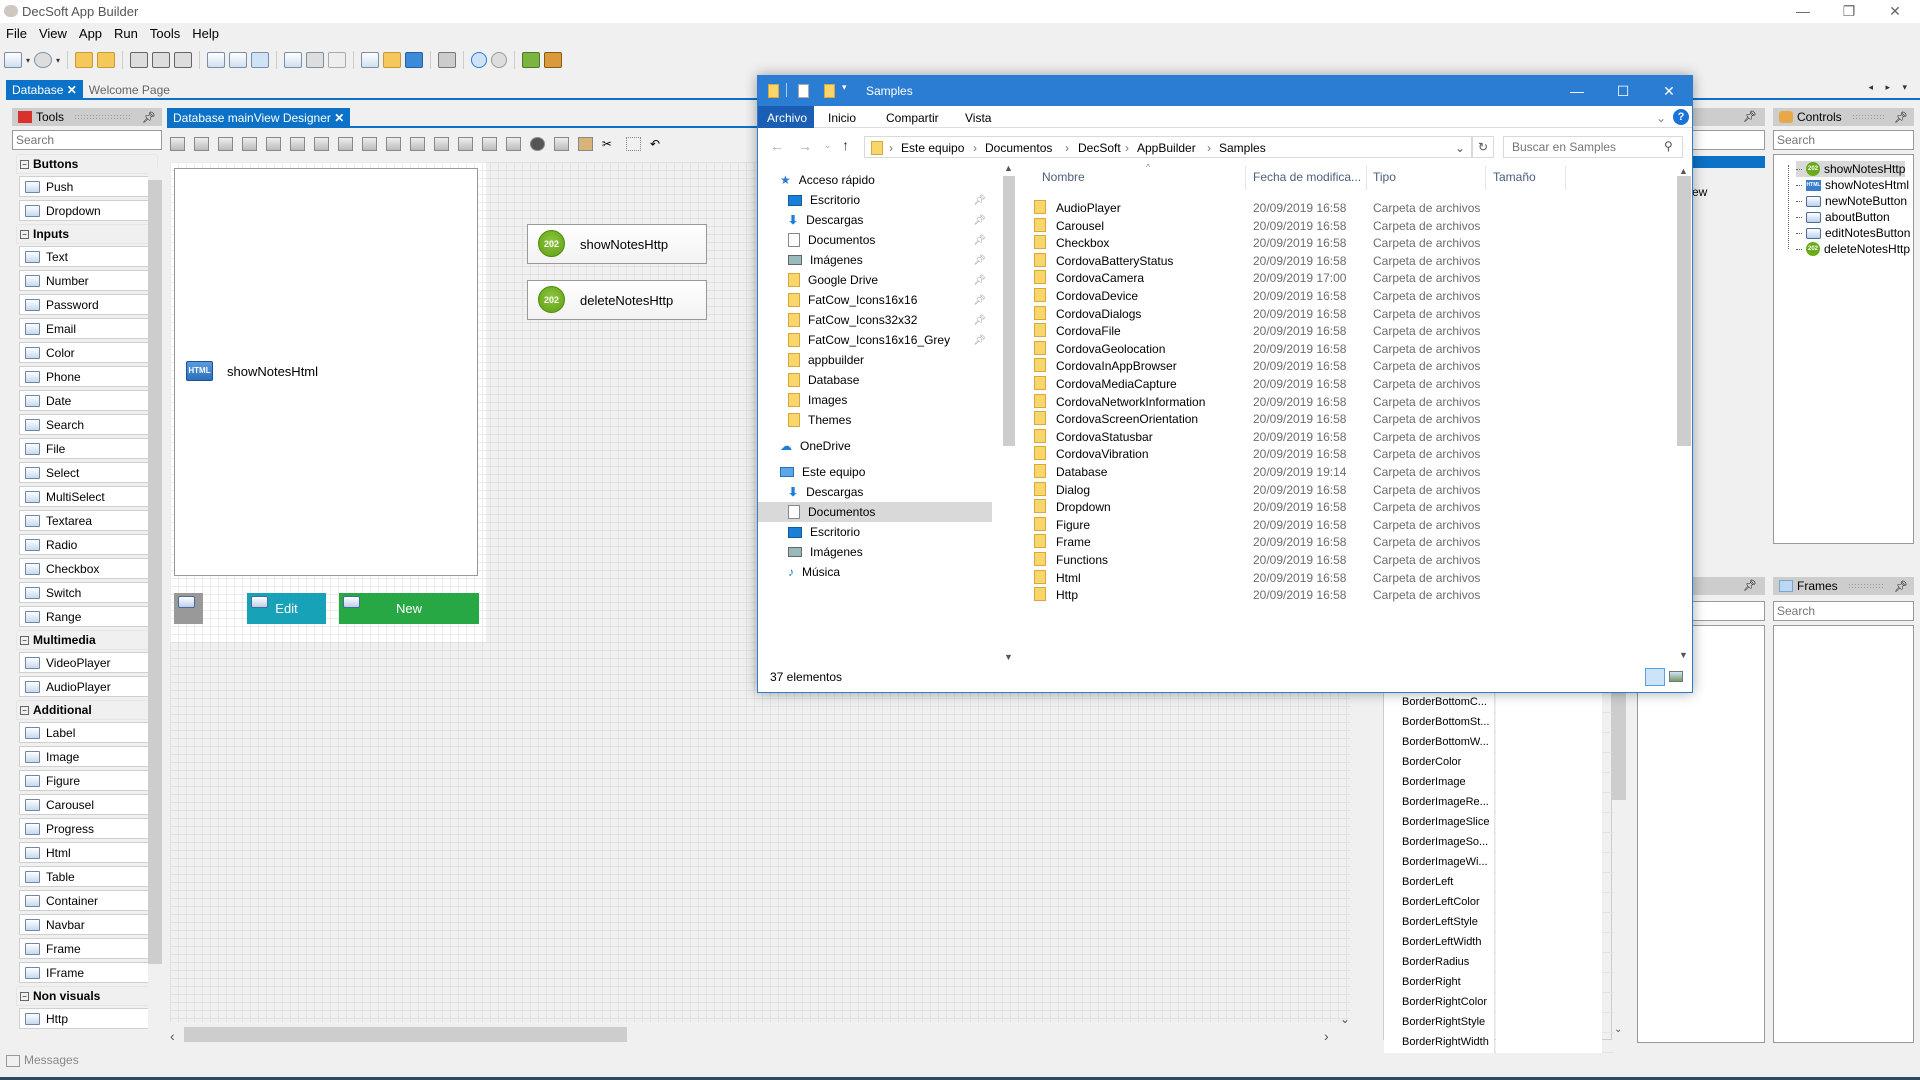 This screenshot has width=1920, height=1080. I want to click on property-scroll-down-icon: ⌄, so click(1618, 1029).